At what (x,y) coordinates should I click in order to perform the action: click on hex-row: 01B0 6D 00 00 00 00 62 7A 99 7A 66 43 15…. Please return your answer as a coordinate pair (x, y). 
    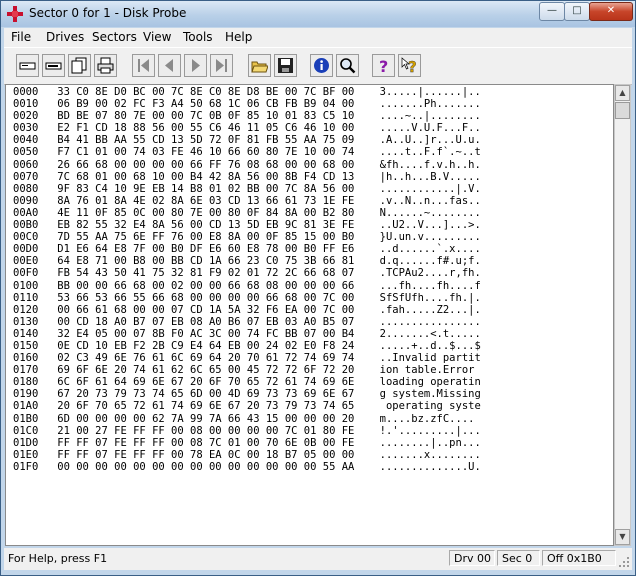
    Looking at the image, I should click on (247, 419).